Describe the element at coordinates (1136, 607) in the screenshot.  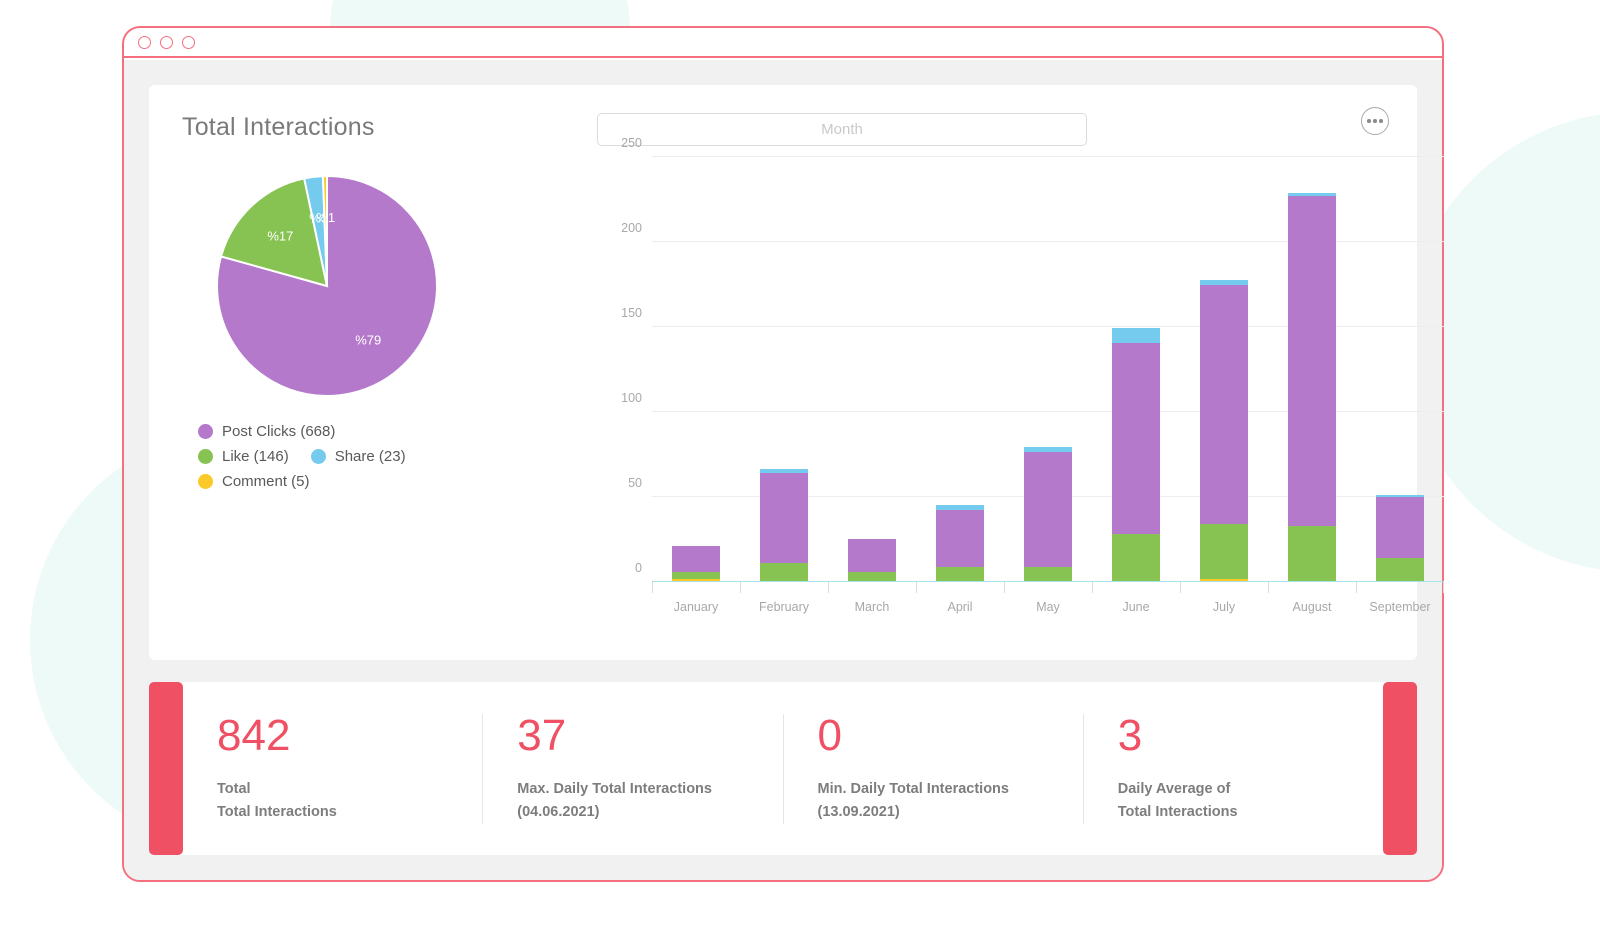
I see `x-axis-label-june: June` at that location.